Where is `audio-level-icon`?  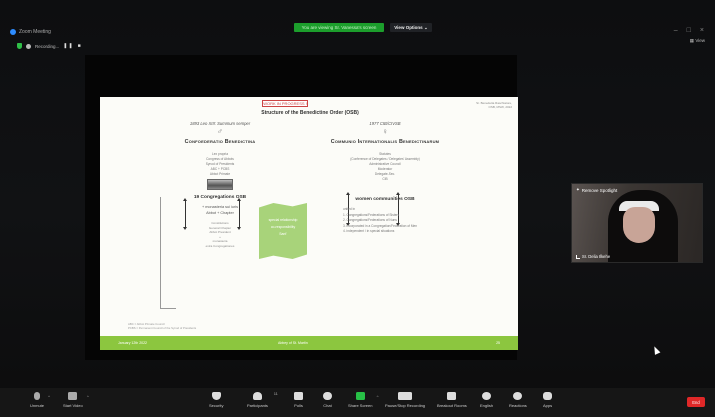 audio-level-icon is located at coordinates (578, 256).